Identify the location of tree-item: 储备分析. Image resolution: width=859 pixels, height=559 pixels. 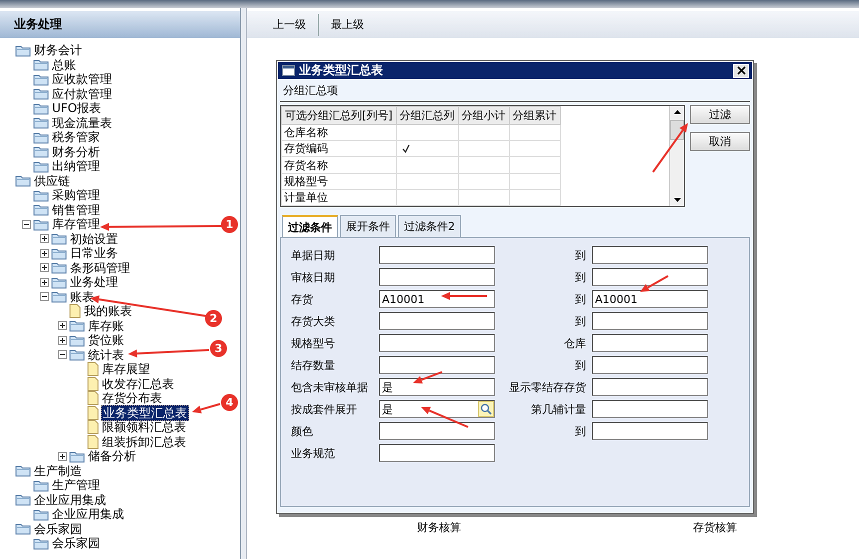
(112, 456).